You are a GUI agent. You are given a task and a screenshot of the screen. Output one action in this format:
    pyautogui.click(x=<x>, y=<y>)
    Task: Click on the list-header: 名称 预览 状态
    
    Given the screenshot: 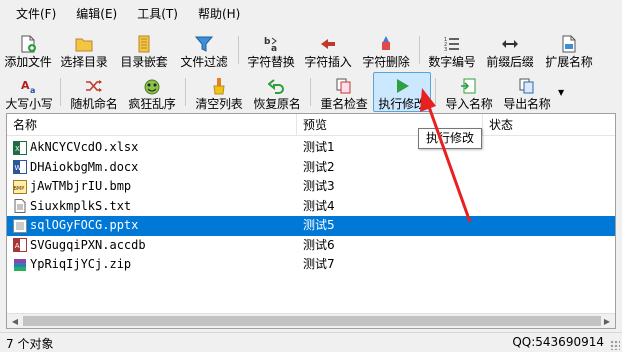 What is the action you would take?
    pyautogui.click(x=311, y=125)
    